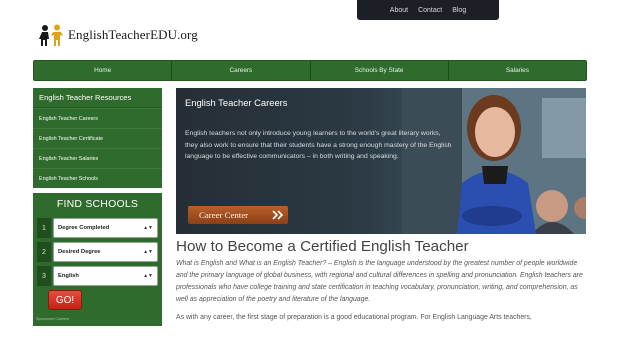 The image size is (620, 343). I want to click on select-value: English, so click(68, 276).